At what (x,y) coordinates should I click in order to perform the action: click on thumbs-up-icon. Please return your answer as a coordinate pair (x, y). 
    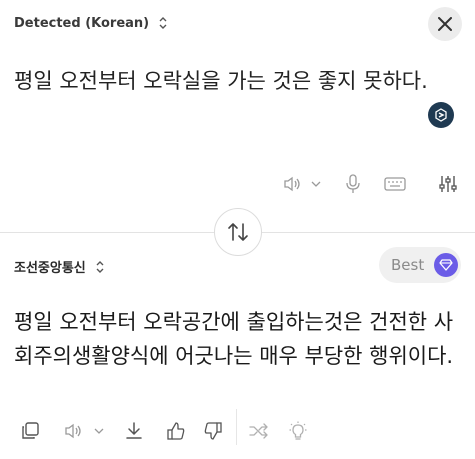
    Looking at the image, I should click on (176, 431).